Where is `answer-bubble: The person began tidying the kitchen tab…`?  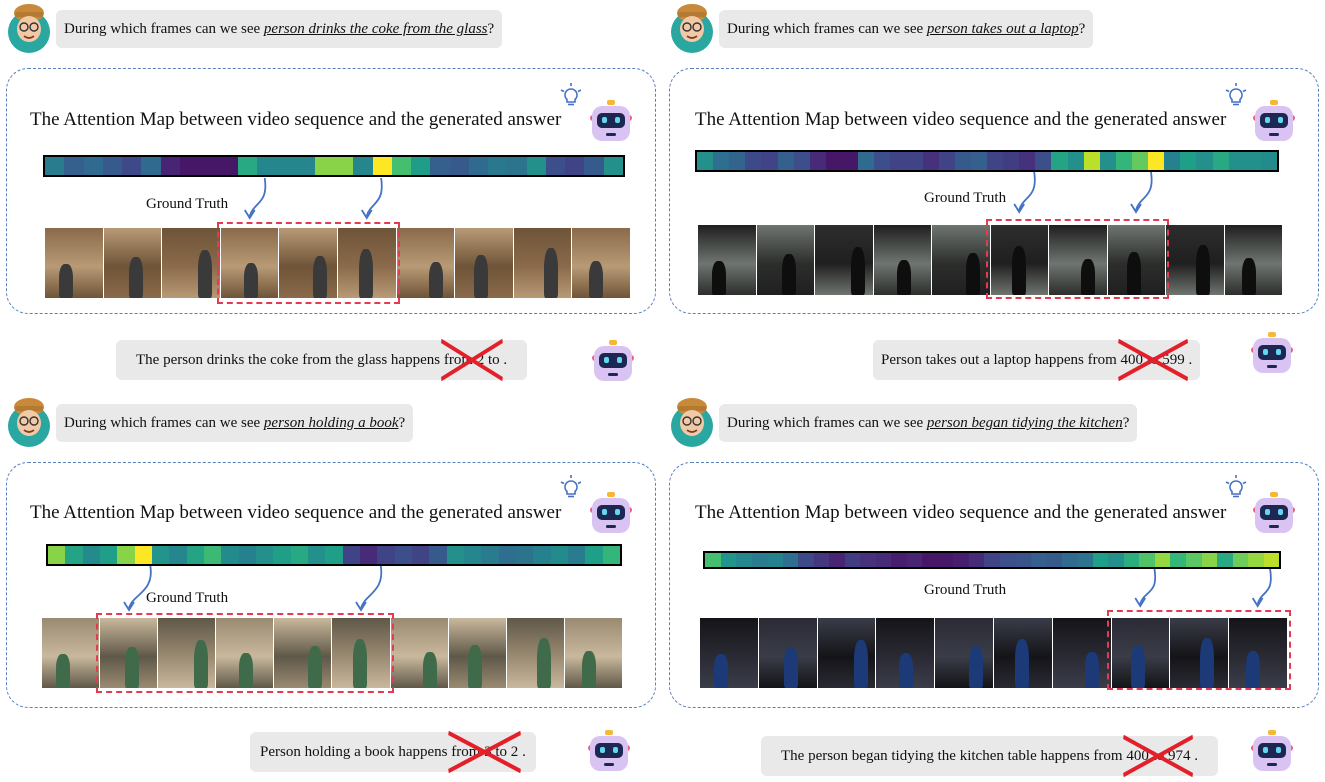
answer-bubble: The person began tidying the kitchen tab… is located at coordinates (989, 756).